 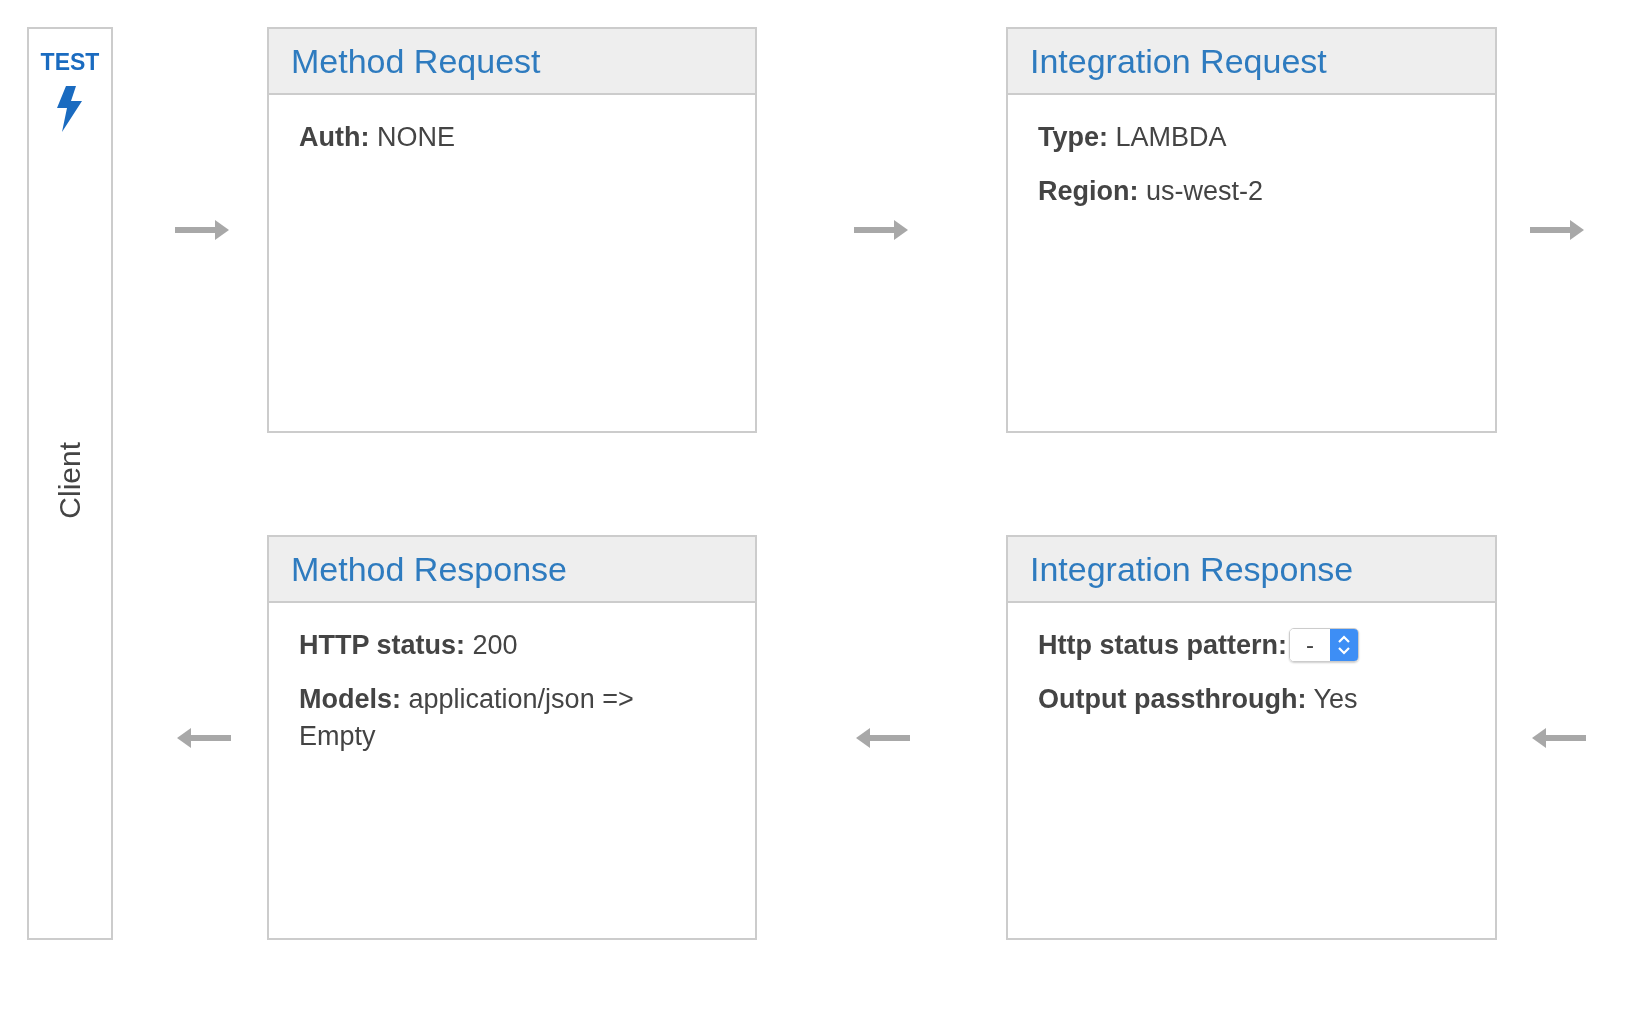 I want to click on field-text: HTTP status: 200, so click(x=409, y=645).